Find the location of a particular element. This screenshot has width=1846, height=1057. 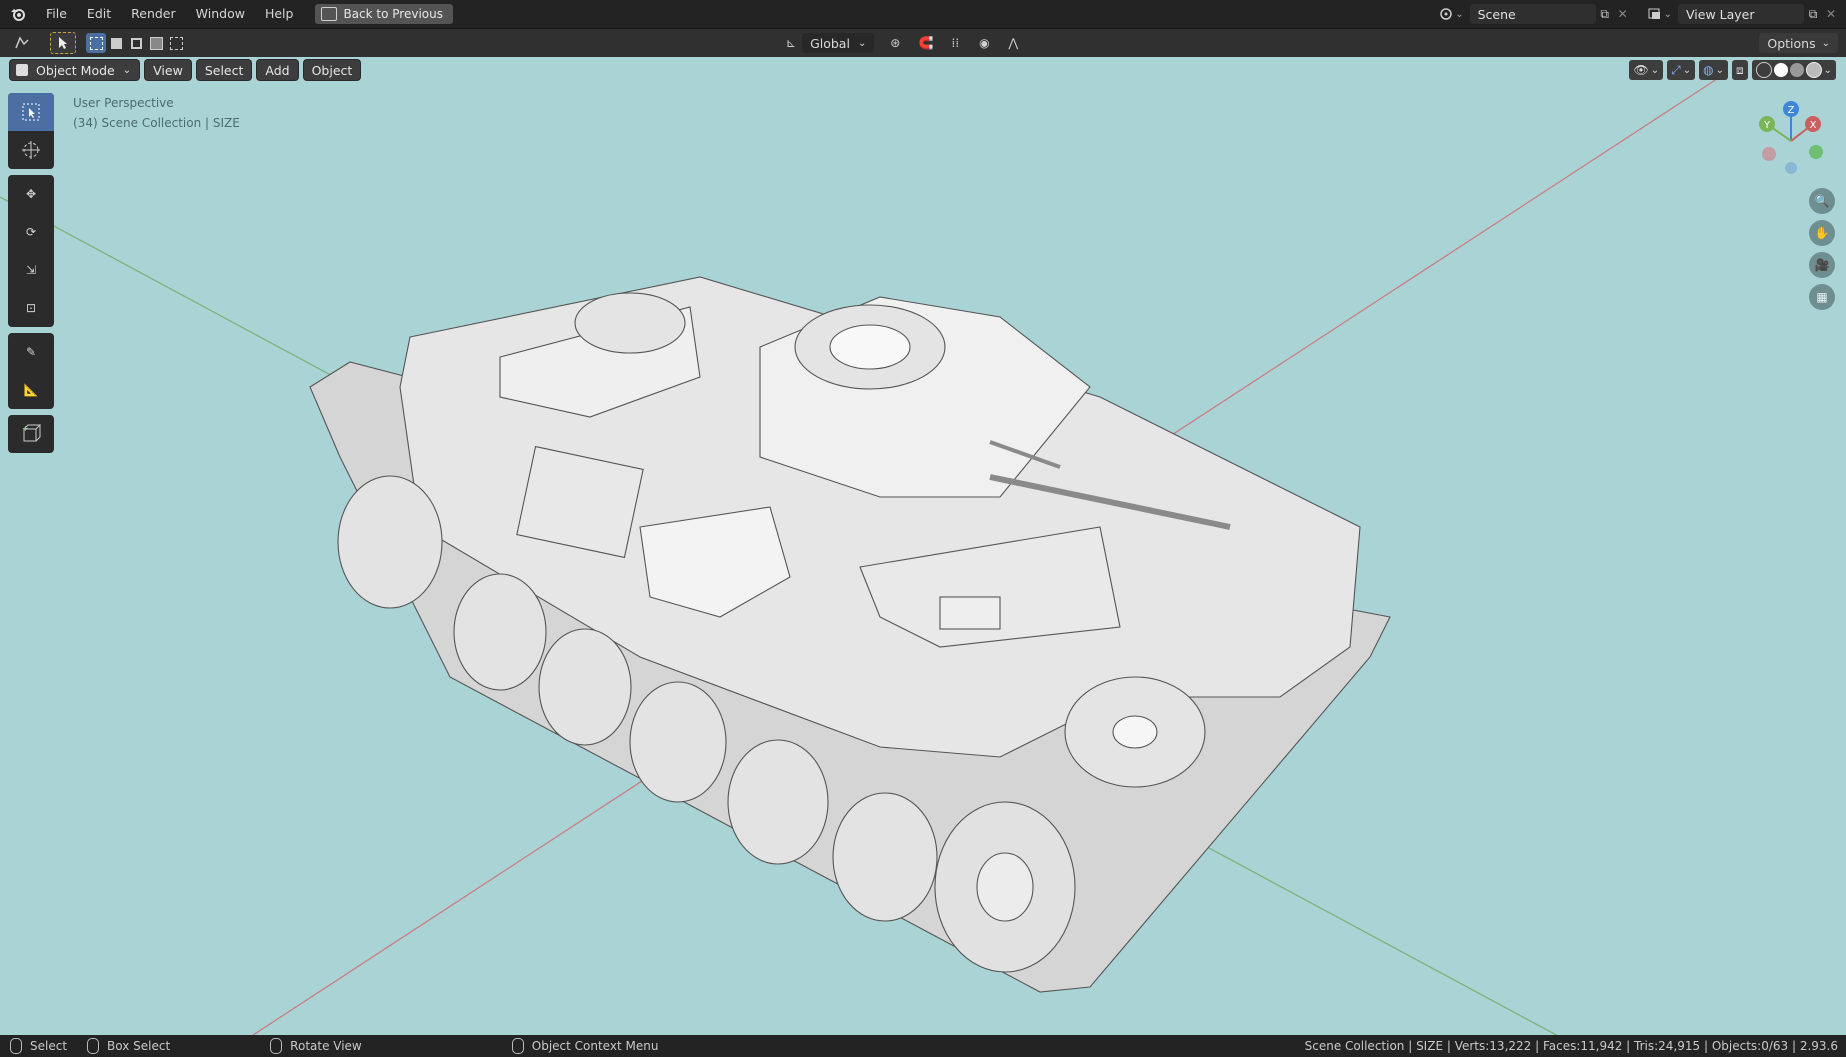

overlay-chevron-icon: ⌄ is located at coordinates (1719, 70).